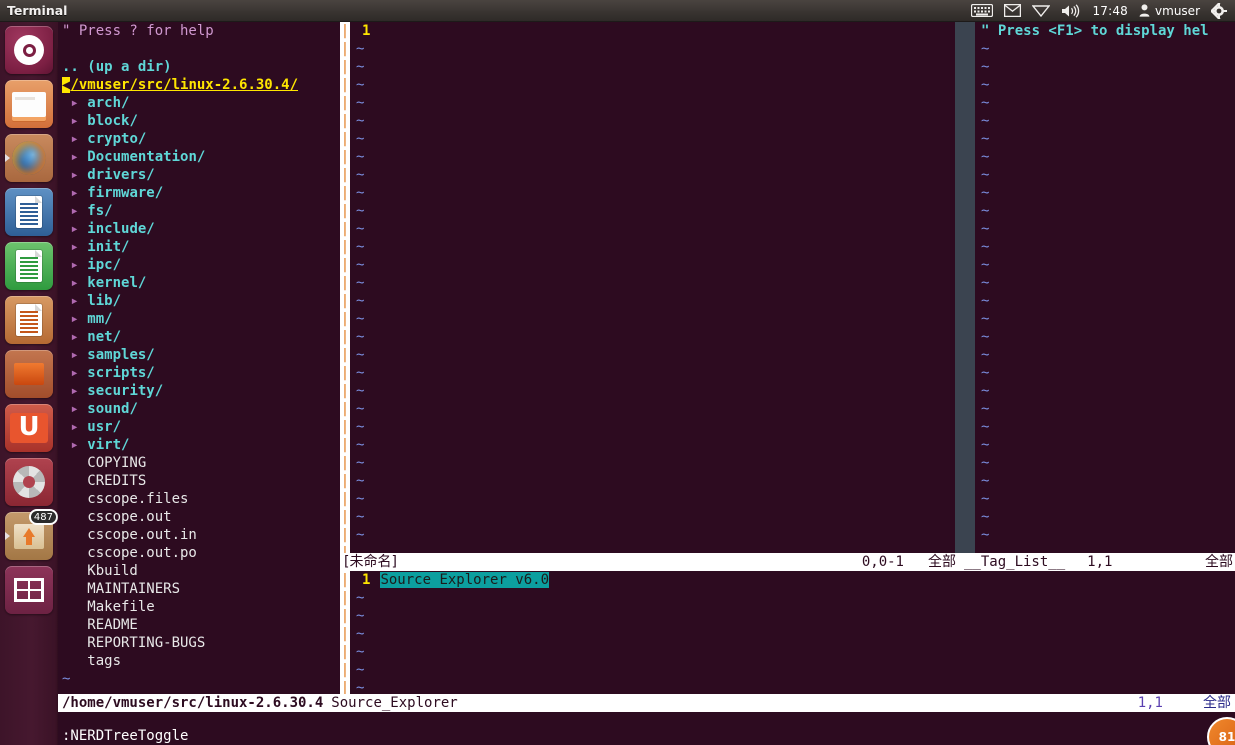 The width and height of the screenshot is (1235, 745). Describe the element at coordinates (29, 212) in the screenshot. I see `launcher-item-libreoffice-writer` at that location.